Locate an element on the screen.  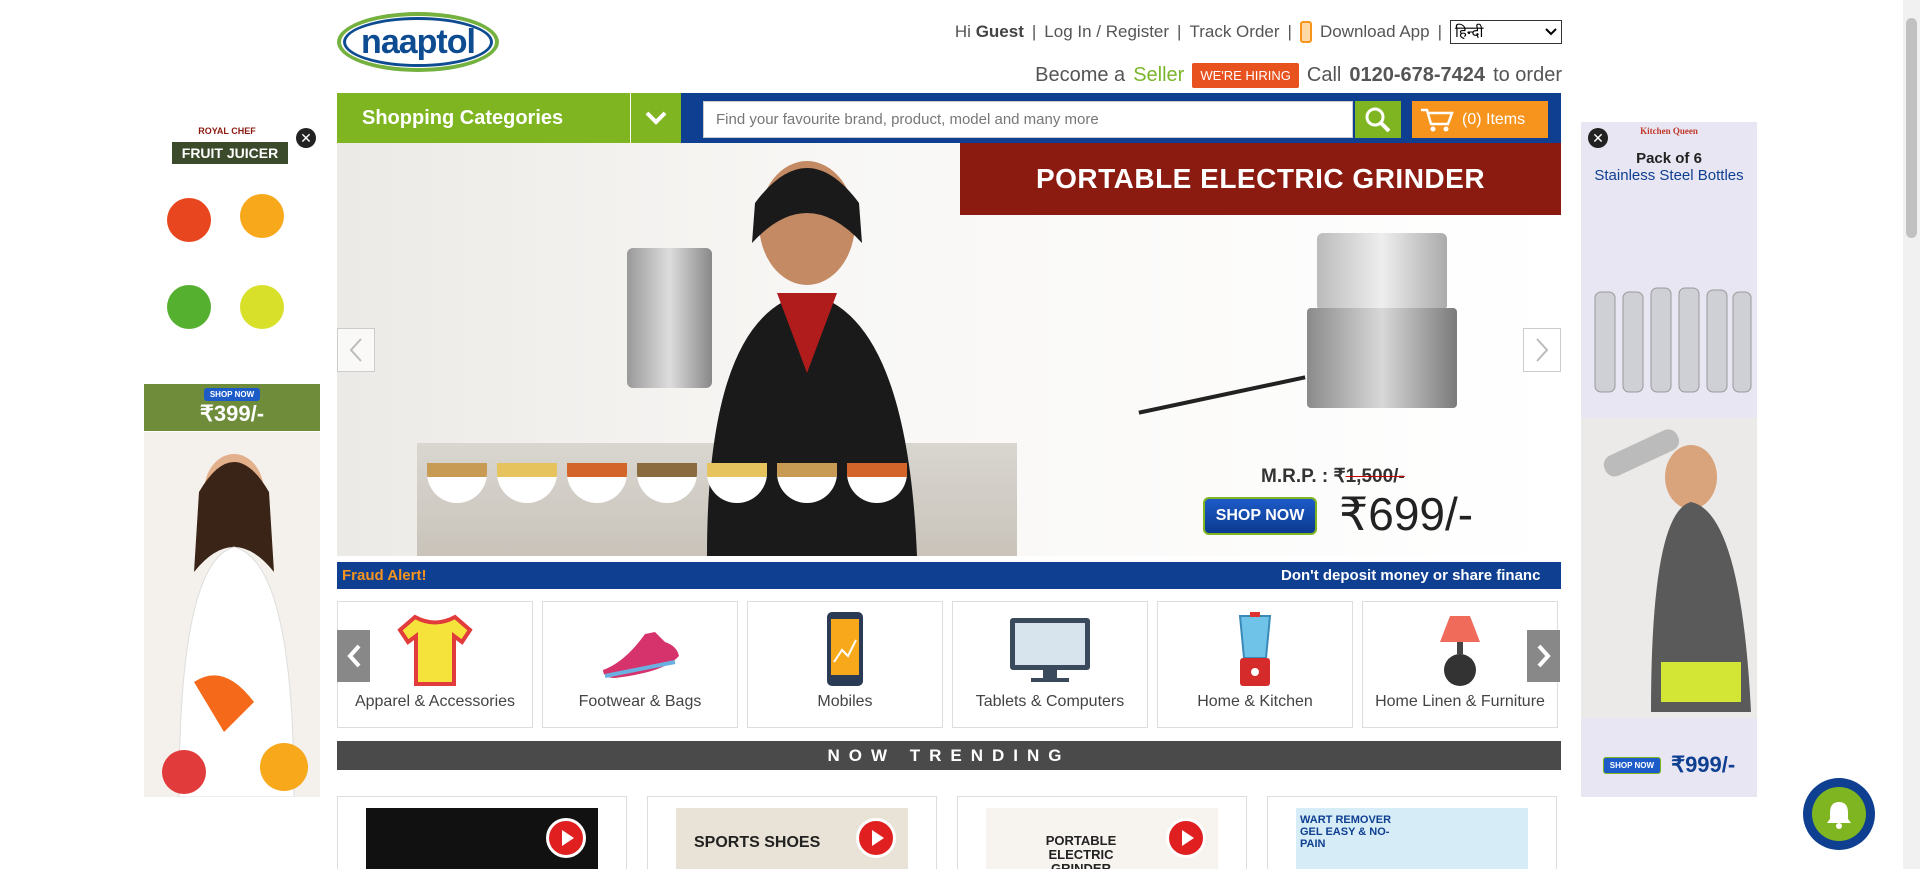
video-thumbnail: SPORTS SHOES is located at coordinates (792, 838).